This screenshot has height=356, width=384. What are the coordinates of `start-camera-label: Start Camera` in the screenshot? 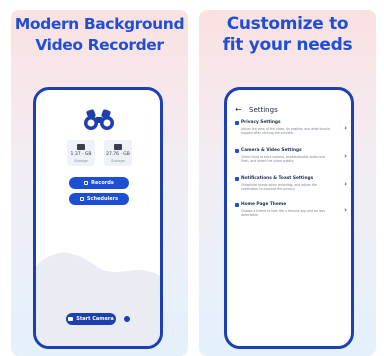 It's located at (95, 319).